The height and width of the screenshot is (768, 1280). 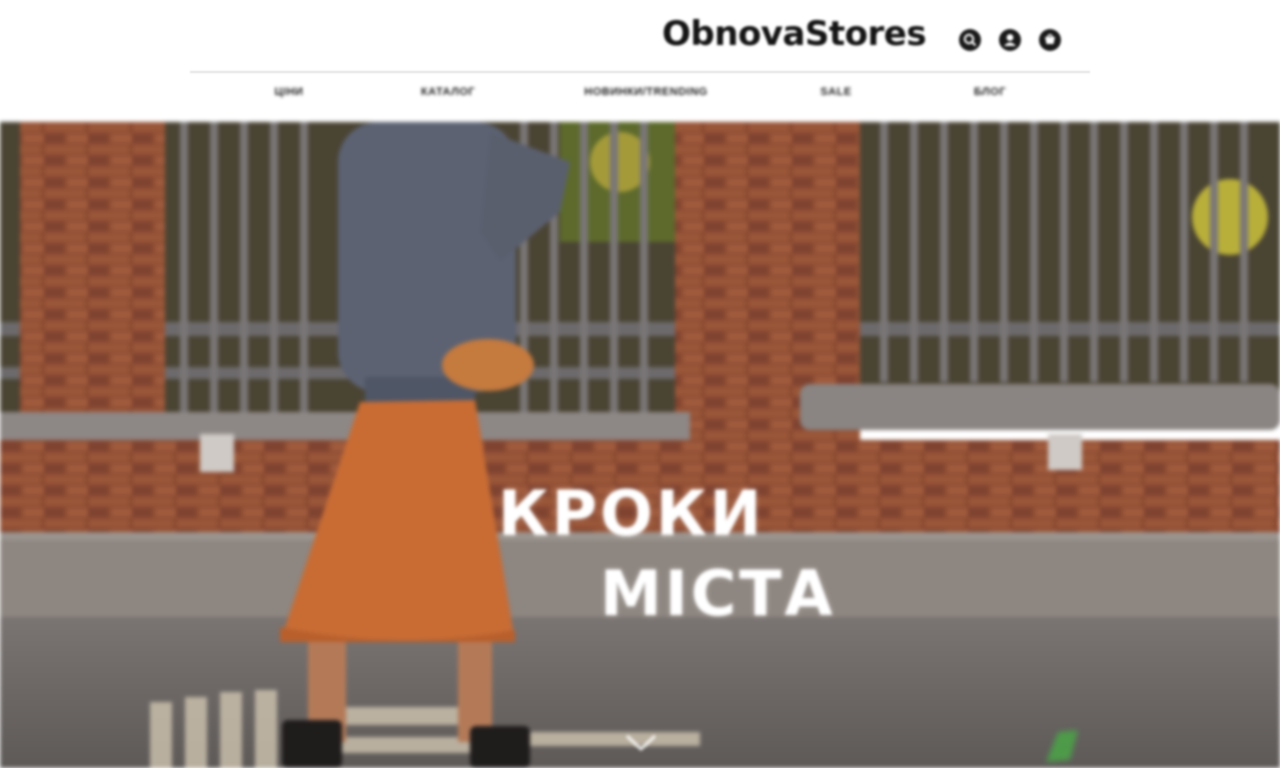 What do you see at coordinates (1061, 746) in the screenshot?
I see `chat-widget-icon` at bounding box center [1061, 746].